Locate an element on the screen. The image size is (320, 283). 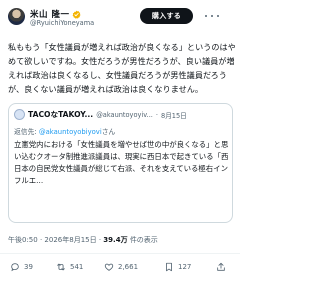
quoted-author-avatar is located at coordinates (19, 114).